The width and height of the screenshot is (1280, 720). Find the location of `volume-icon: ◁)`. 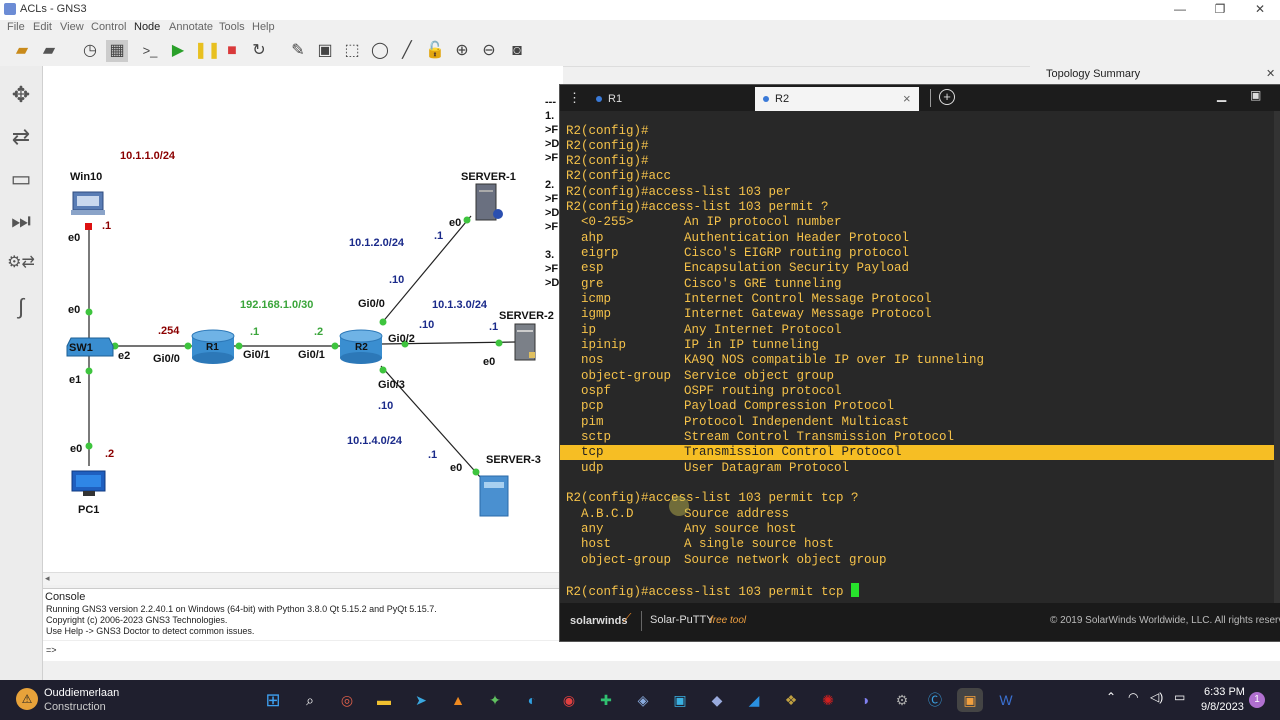

volume-icon: ◁) is located at coordinates (1156, 697).